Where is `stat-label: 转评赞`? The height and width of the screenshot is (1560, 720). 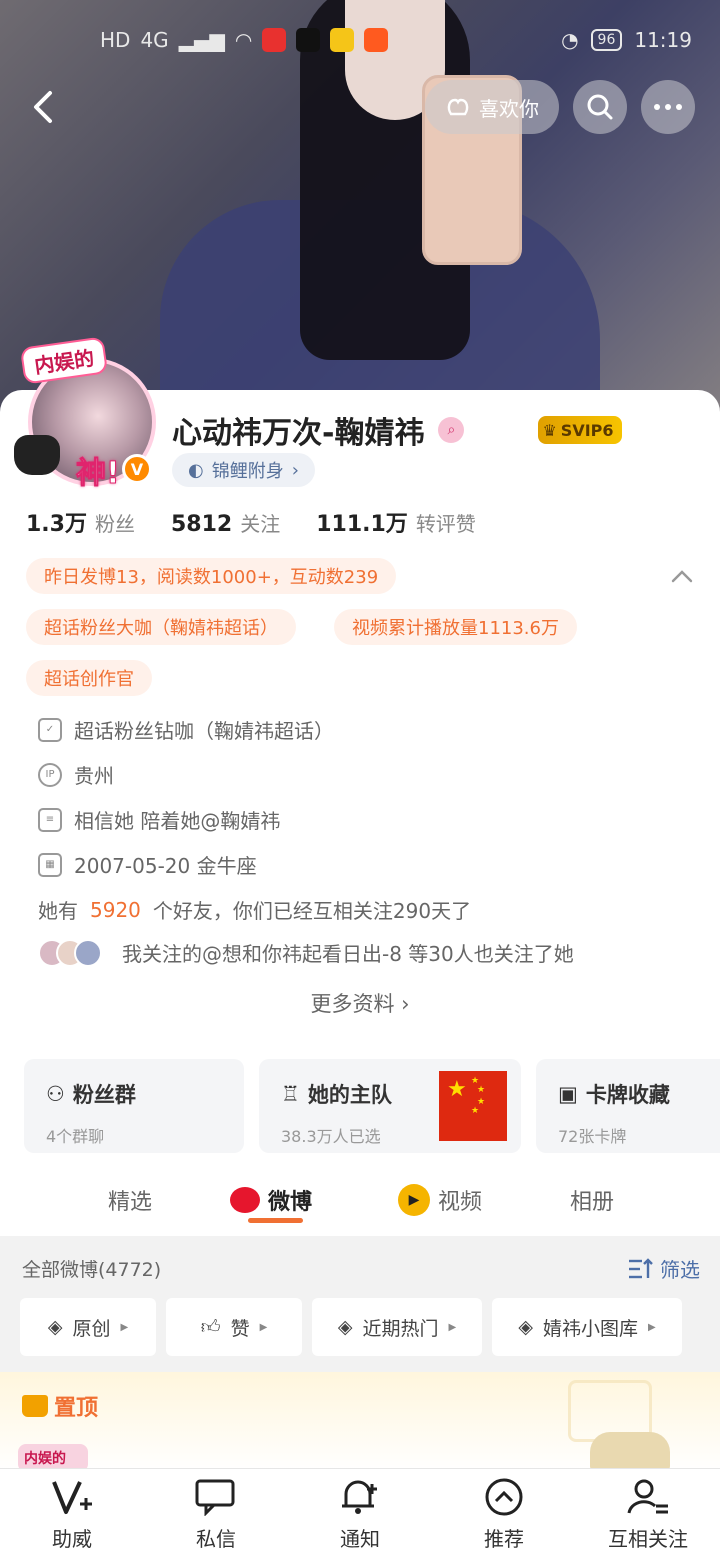
stat-label: 转评赞 is located at coordinates (445, 524).